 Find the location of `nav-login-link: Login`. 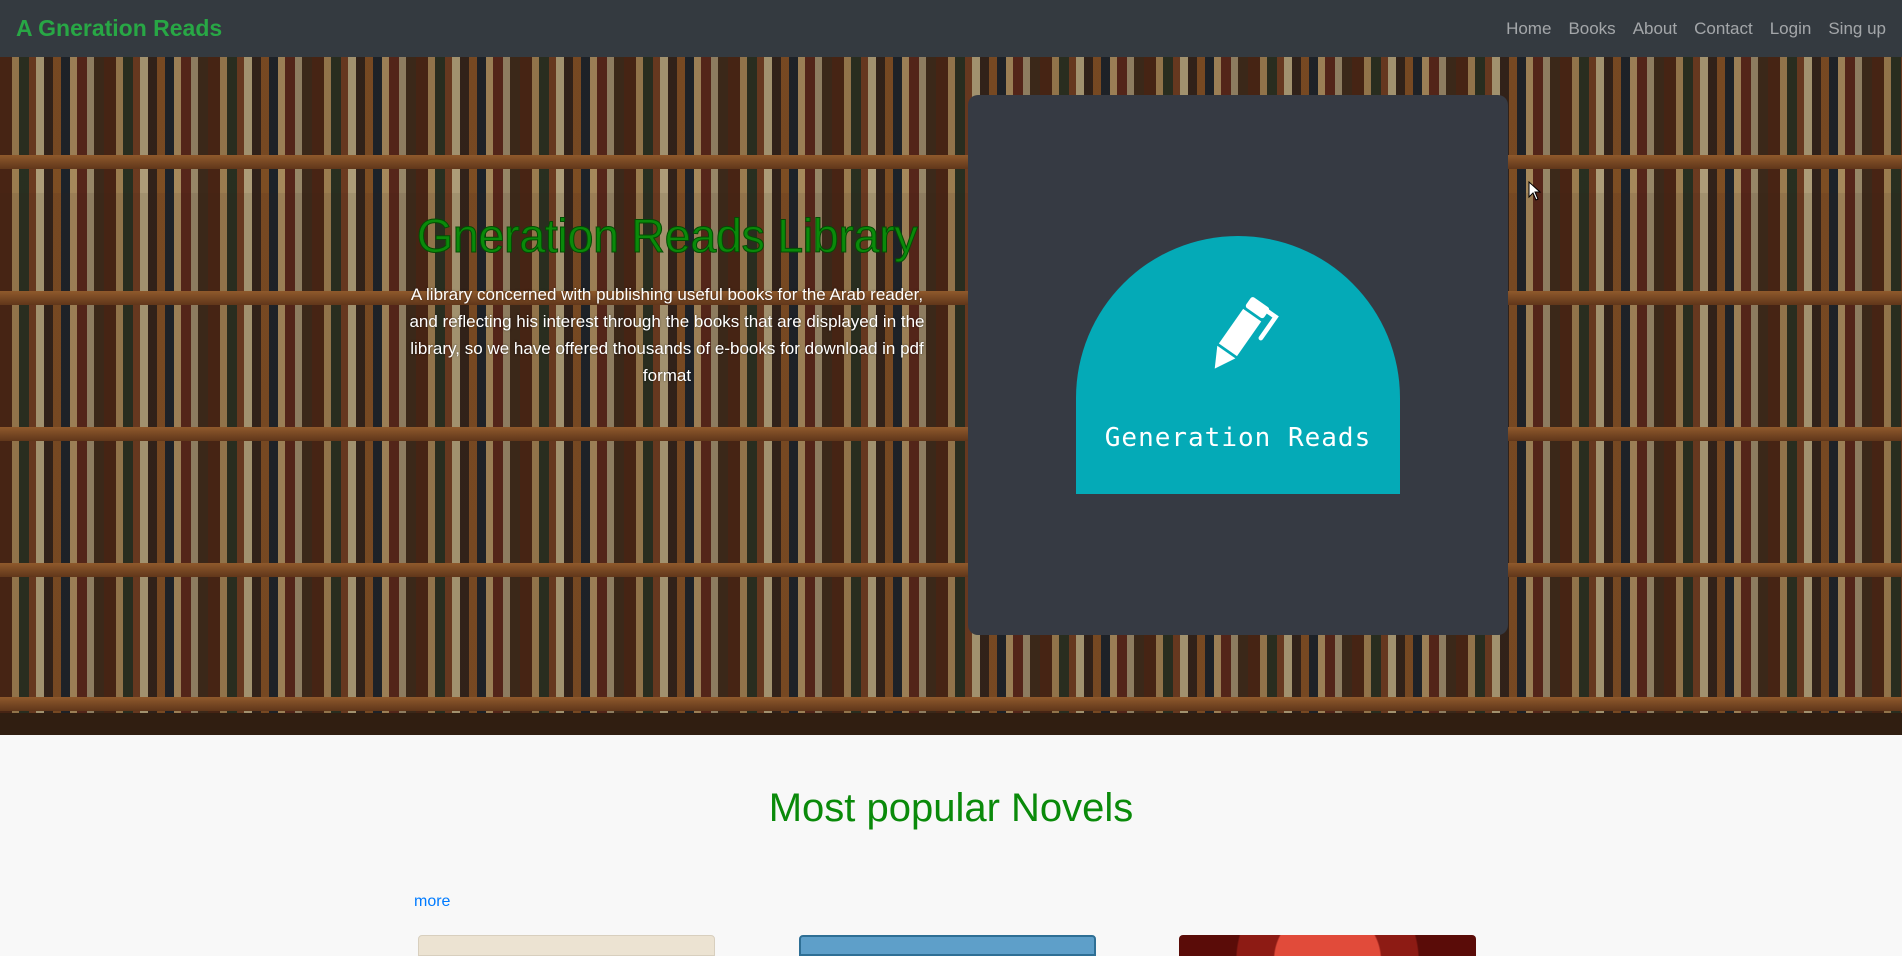

nav-login-link: Login is located at coordinates (1791, 29).